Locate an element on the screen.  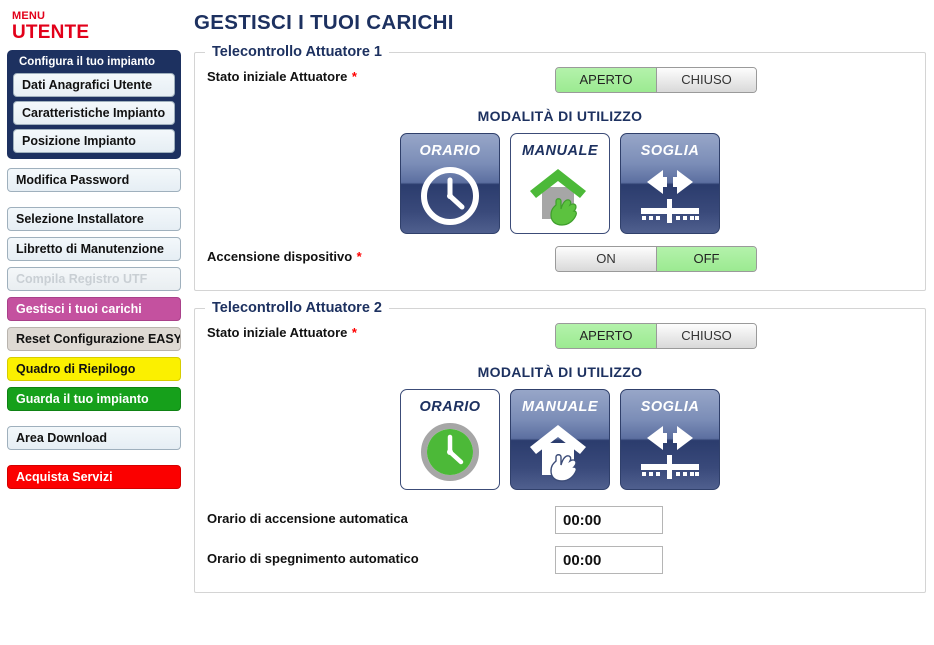
panel-2-mode-tile-soglia-label: SOGLIA is located at coordinates (670, 407).